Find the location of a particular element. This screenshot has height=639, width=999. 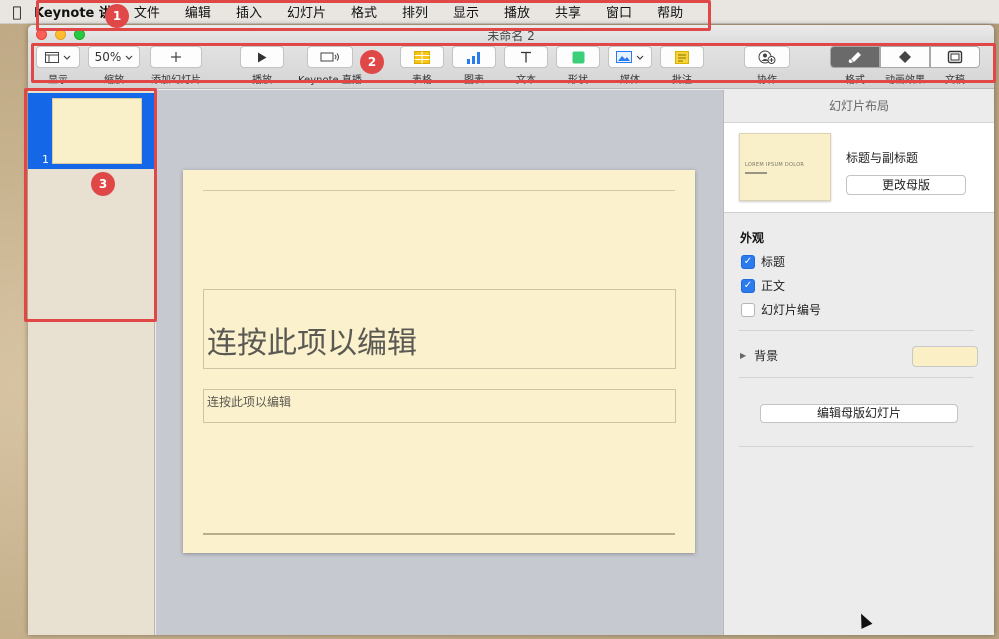

annotation-badge-2: 2 is located at coordinates (372, 62).